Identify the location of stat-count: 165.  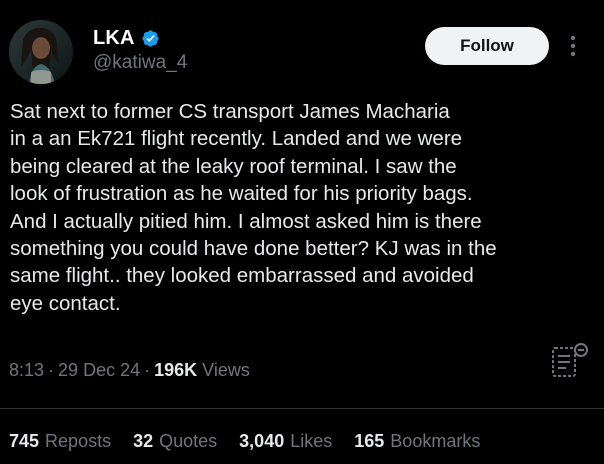
(369, 441).